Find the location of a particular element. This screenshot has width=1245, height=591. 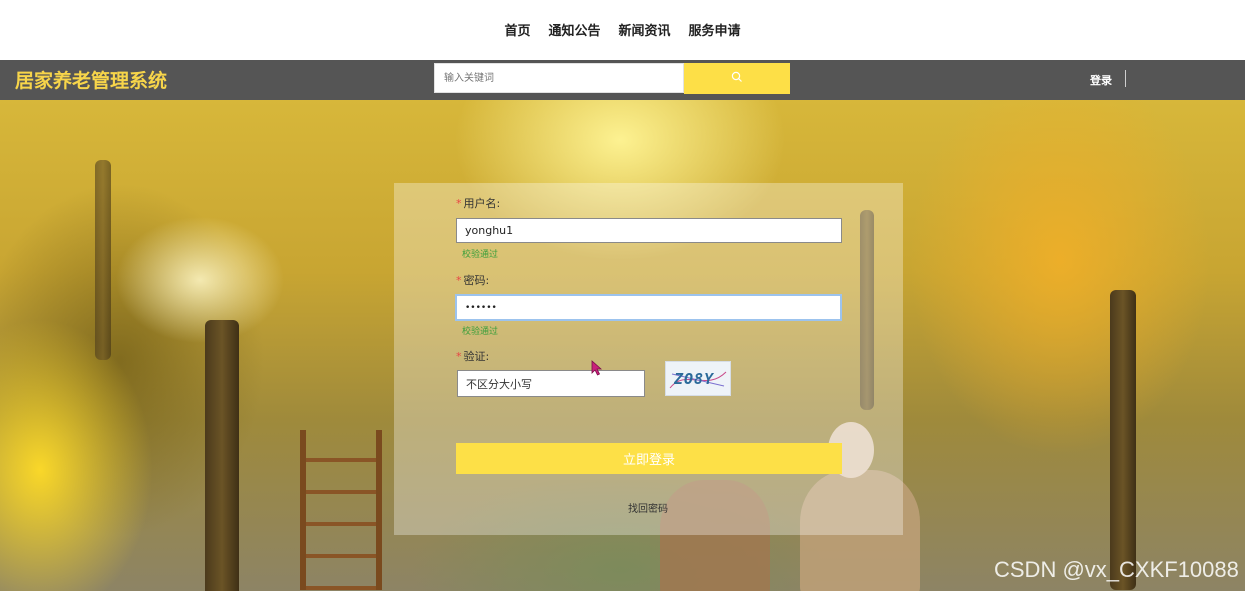

username-label-text: 用户名: is located at coordinates (482, 203).